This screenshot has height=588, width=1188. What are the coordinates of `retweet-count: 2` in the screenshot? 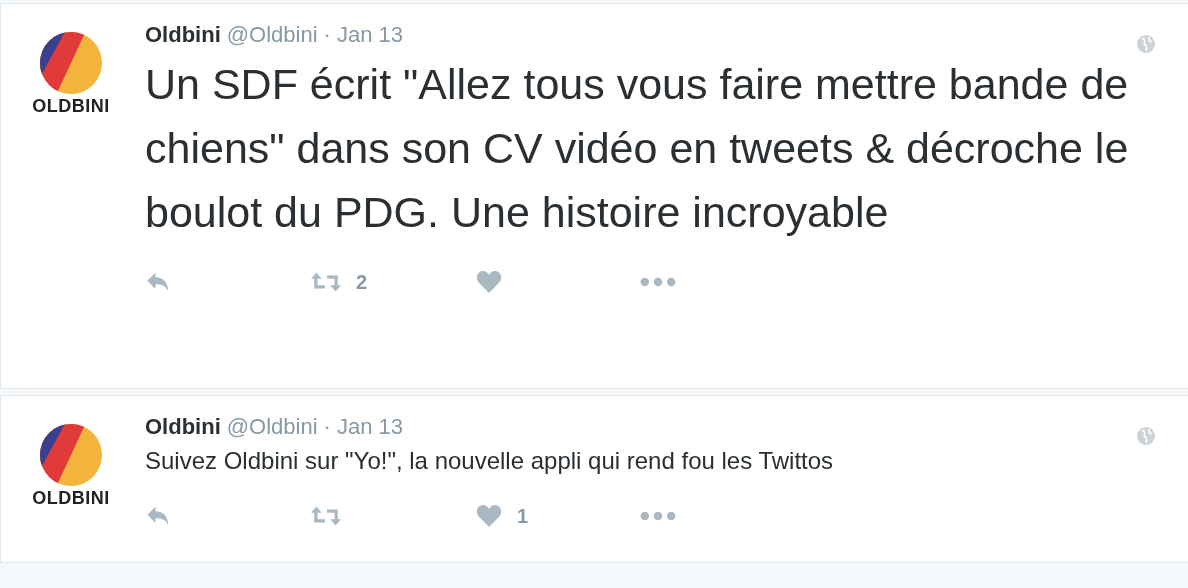 It's located at (362, 282).